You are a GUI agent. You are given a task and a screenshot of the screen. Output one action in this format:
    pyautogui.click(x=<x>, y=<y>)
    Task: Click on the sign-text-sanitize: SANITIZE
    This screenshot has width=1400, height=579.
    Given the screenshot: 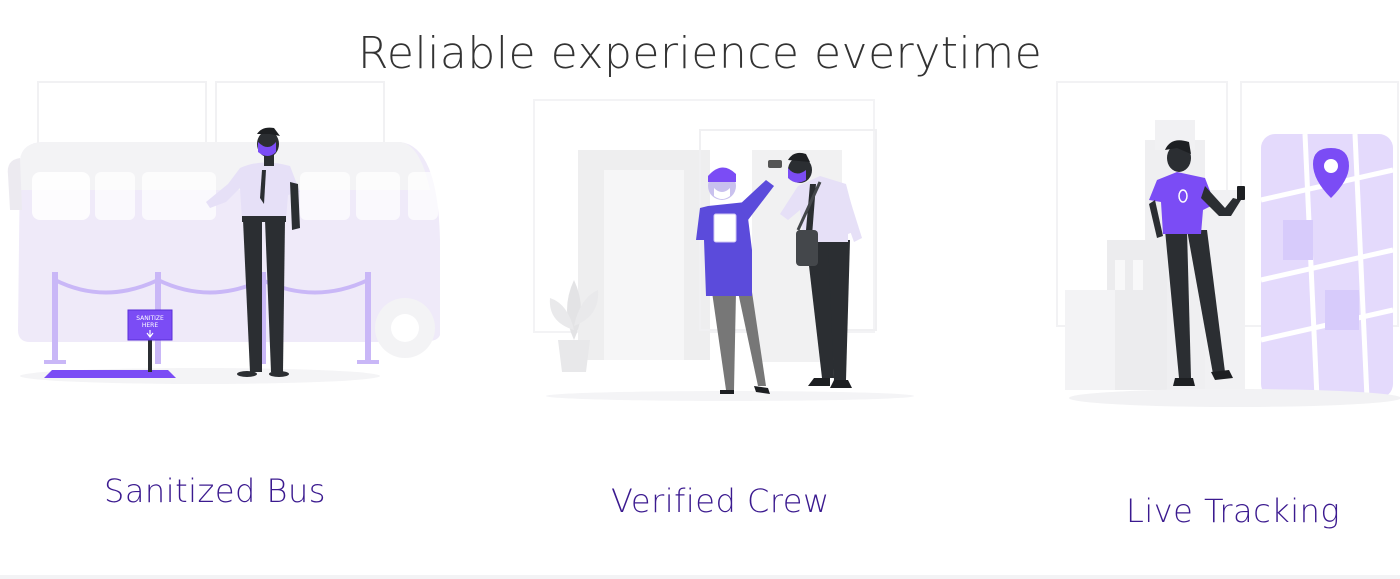 What is the action you would take?
    pyautogui.click(x=150, y=318)
    